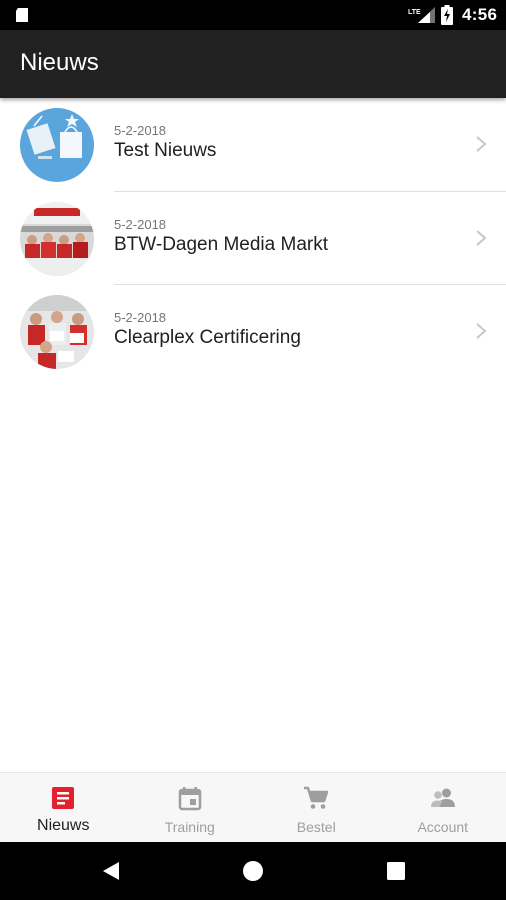 This screenshot has width=506, height=900. I want to click on nav-label: Account, so click(443, 827).